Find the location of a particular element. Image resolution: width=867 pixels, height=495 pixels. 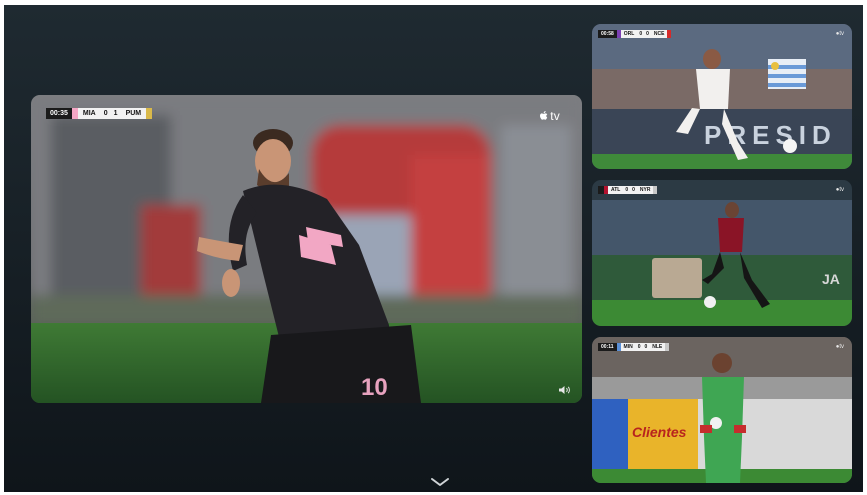

broadcaster-label-1: tv is located at coordinates (841, 34).